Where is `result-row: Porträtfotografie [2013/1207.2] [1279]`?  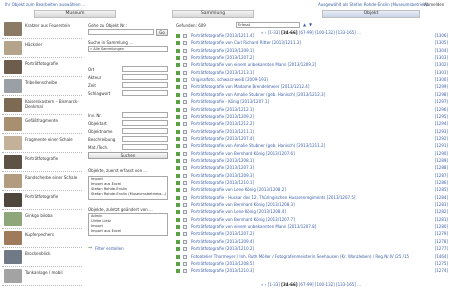
result-row: Porträtfotografie [2013/1207.2] [1279] is located at coordinates (312, 234).